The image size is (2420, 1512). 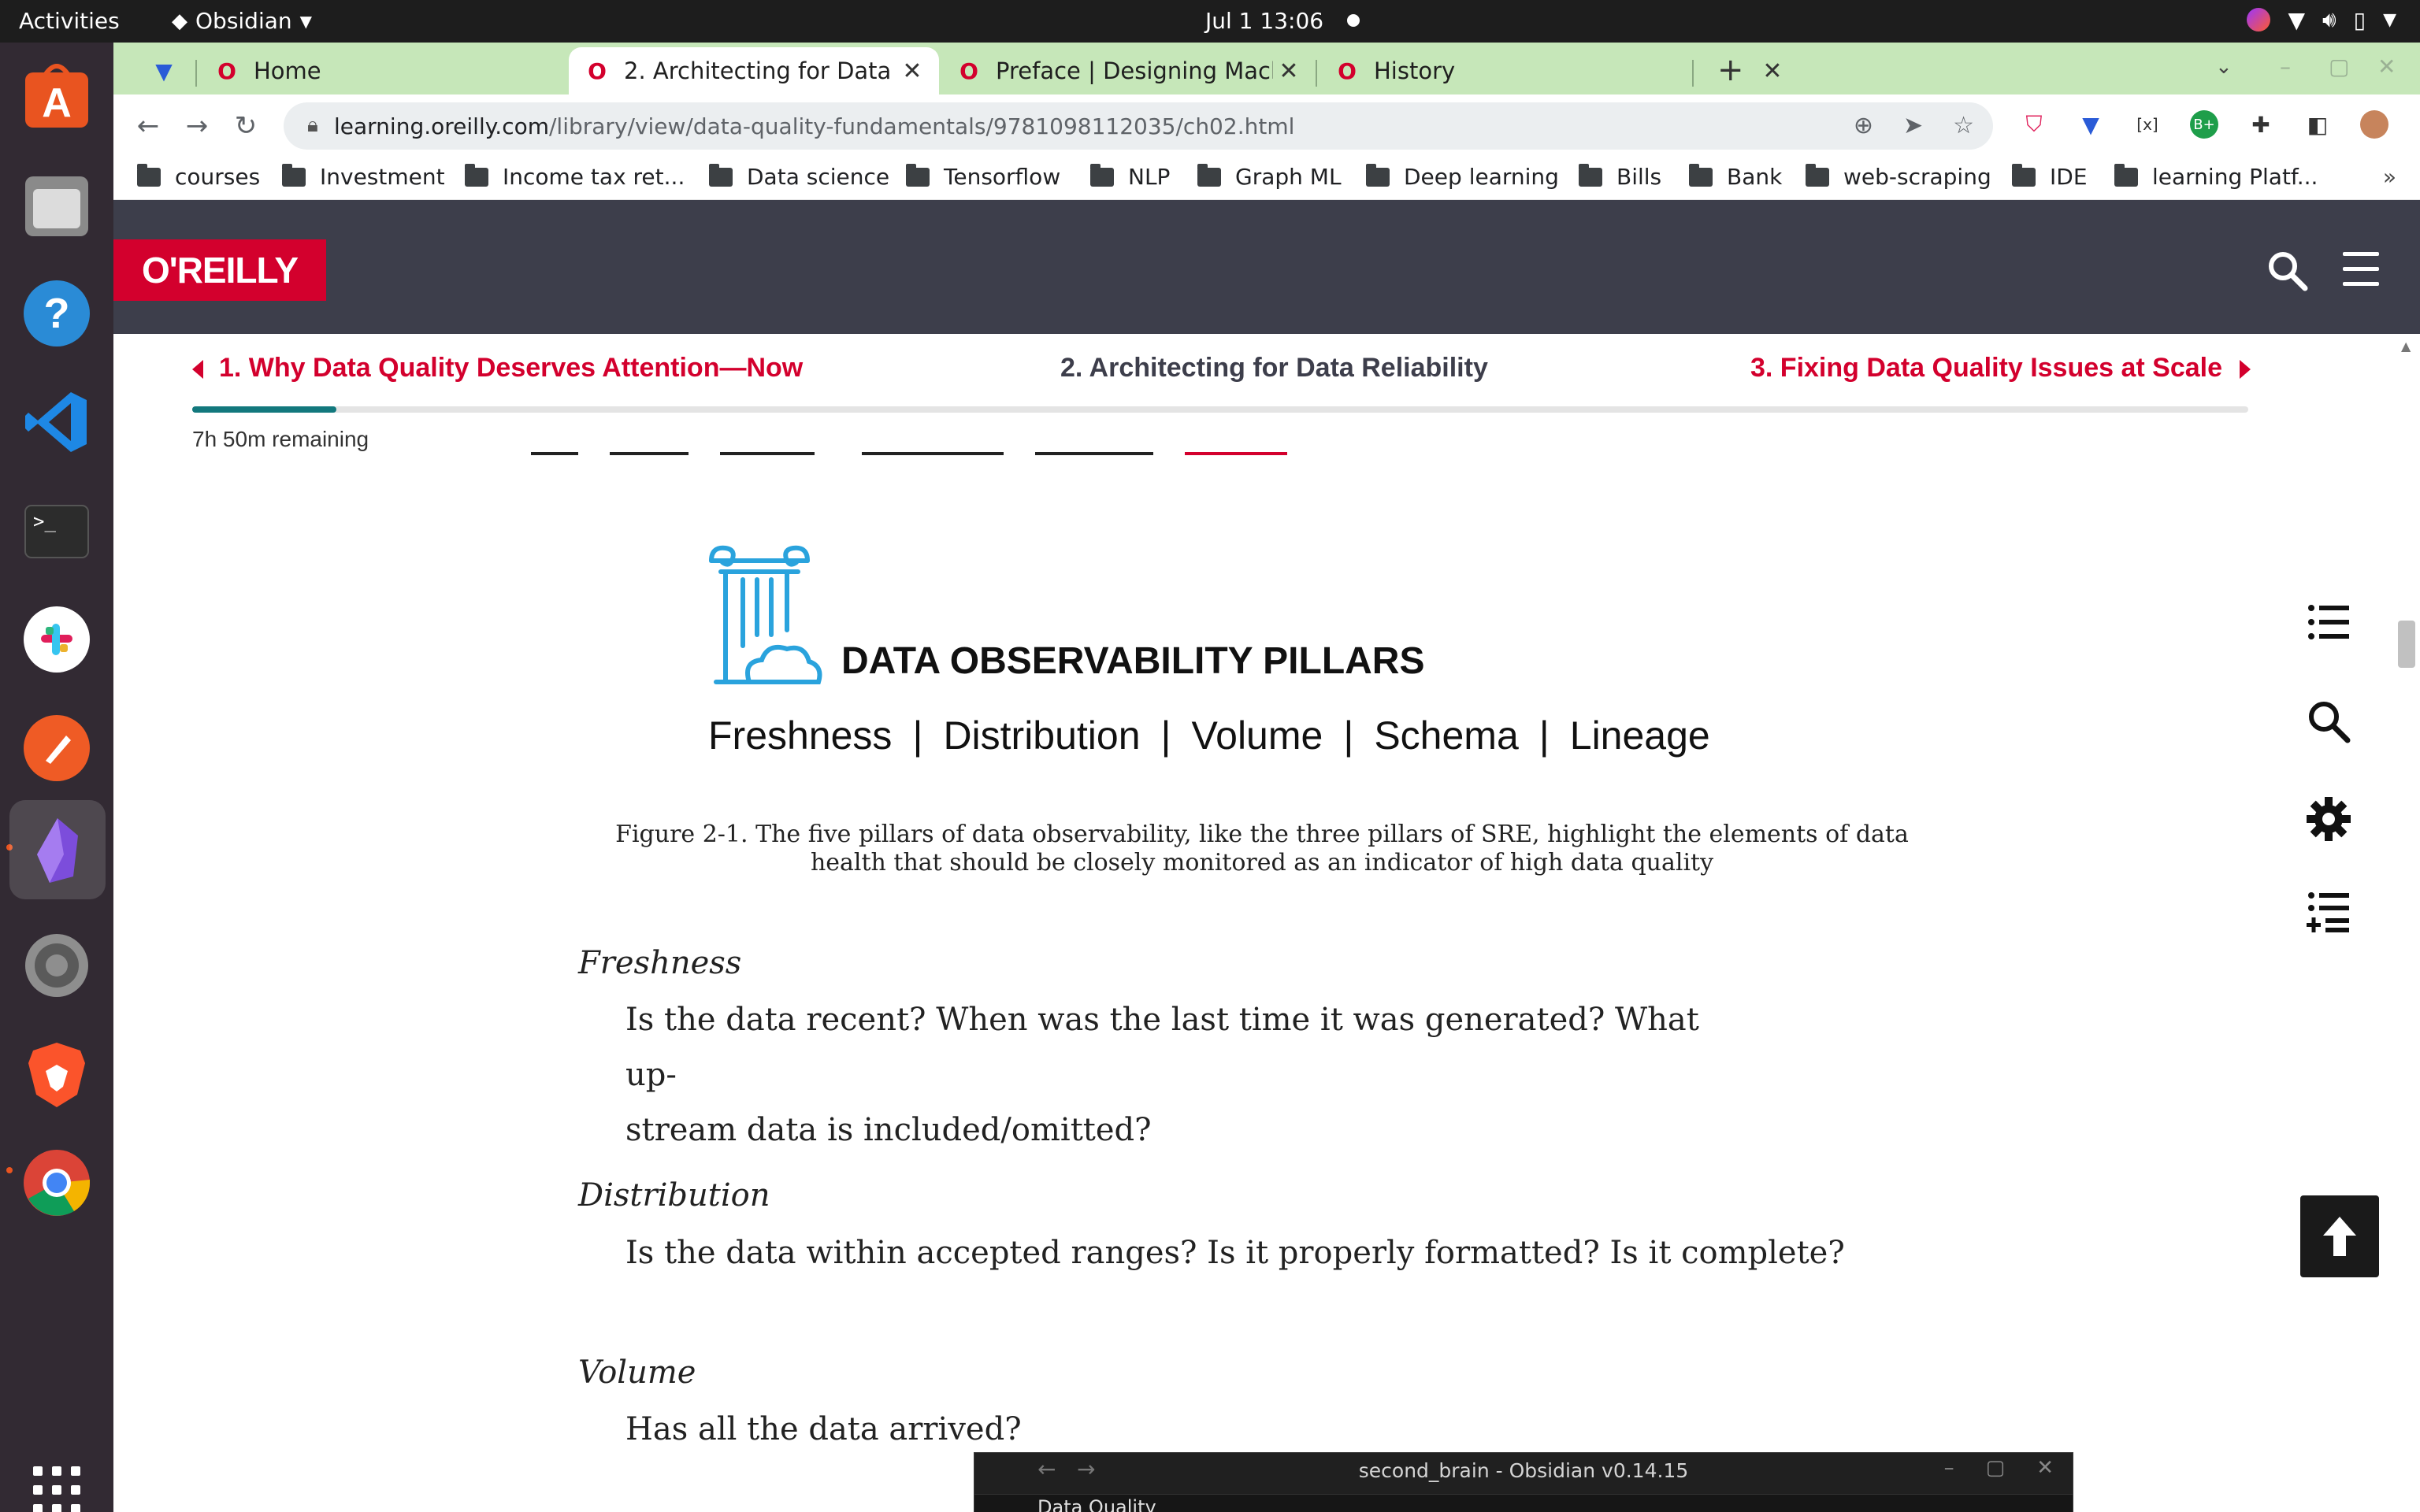 I want to click on bookmark-folder: courses, so click(x=199, y=176).